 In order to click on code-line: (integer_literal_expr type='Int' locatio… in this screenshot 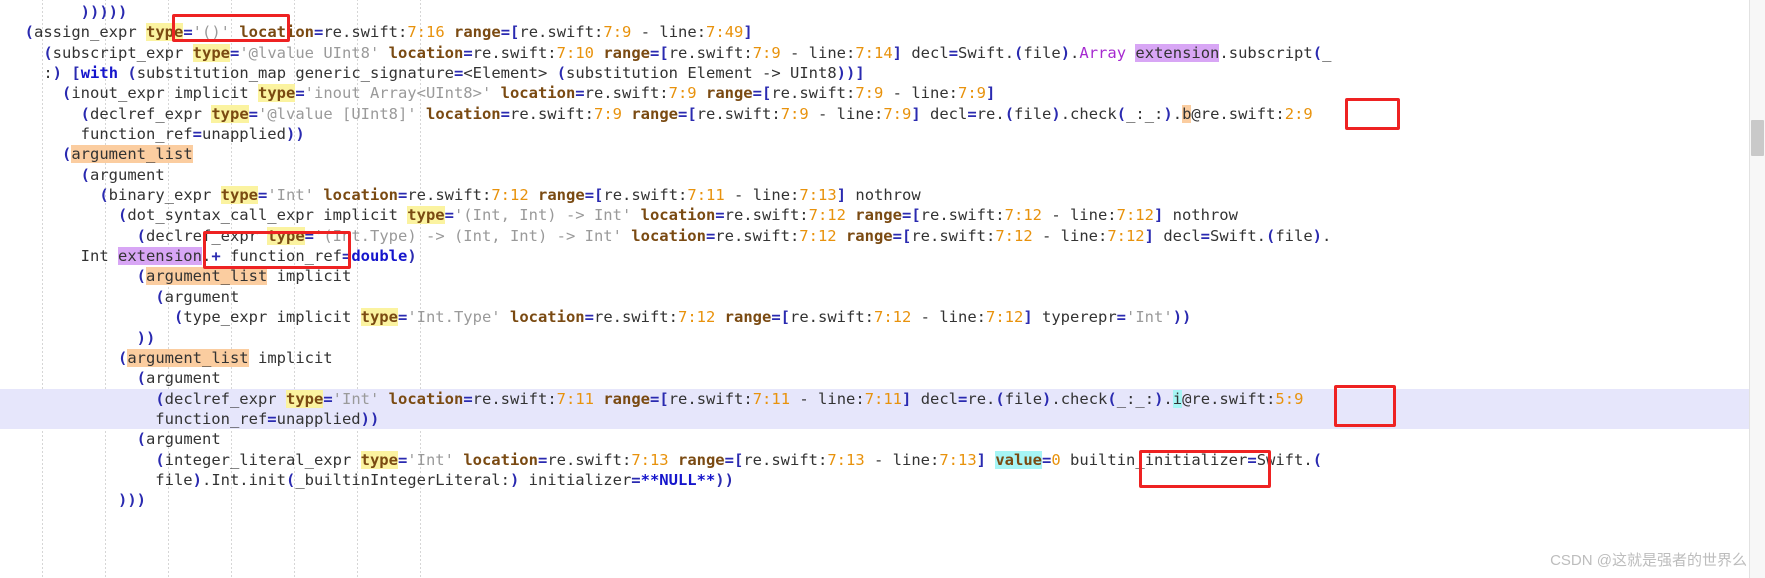, I will do `click(882, 460)`.